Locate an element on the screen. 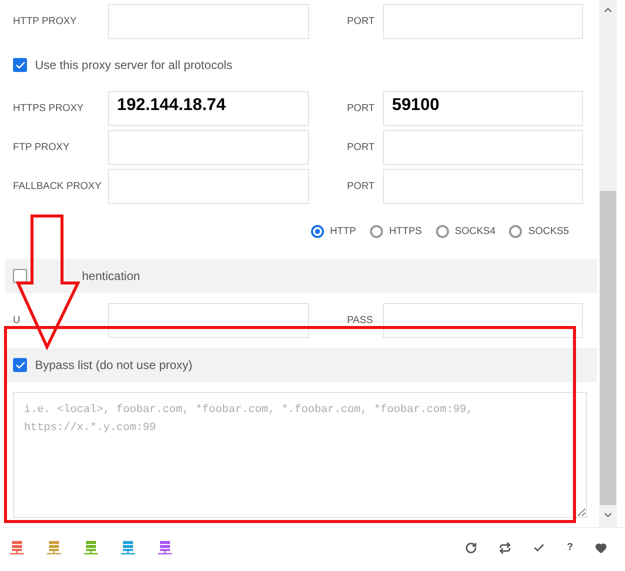 The image size is (625, 571). section-title: Bypass list (do not use proxy) is located at coordinates (113, 365).